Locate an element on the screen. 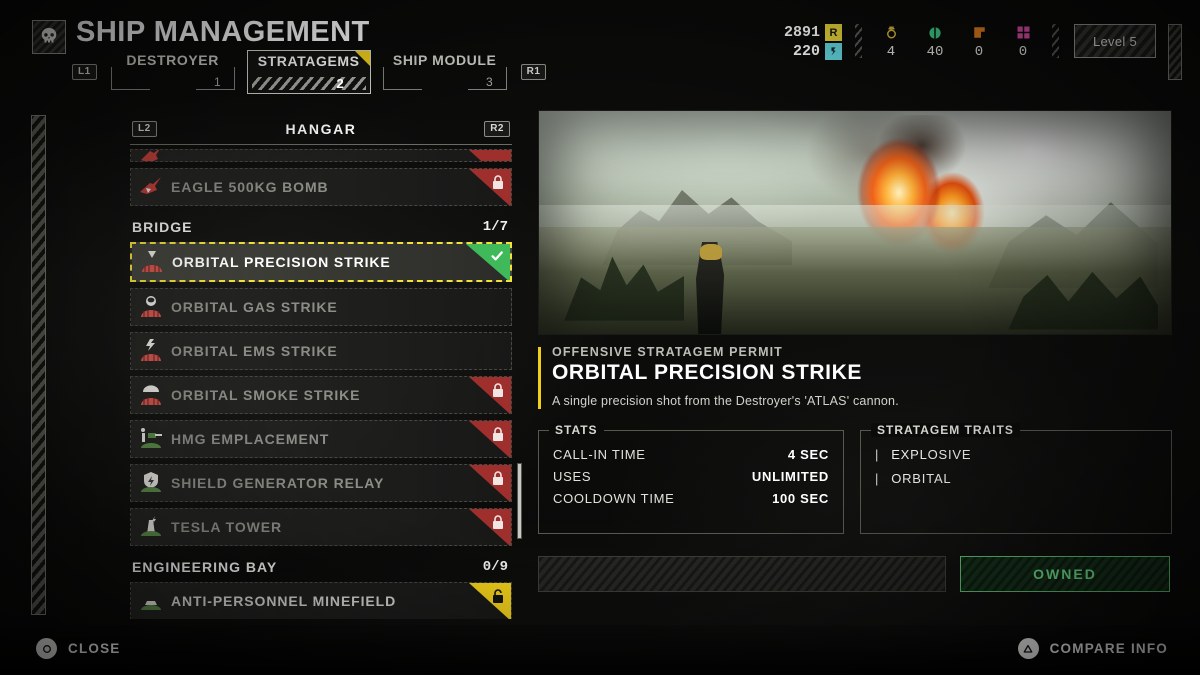 The height and width of the screenshot is (675, 1200). edge-bracket-decoration is located at coordinates (1175, 52).